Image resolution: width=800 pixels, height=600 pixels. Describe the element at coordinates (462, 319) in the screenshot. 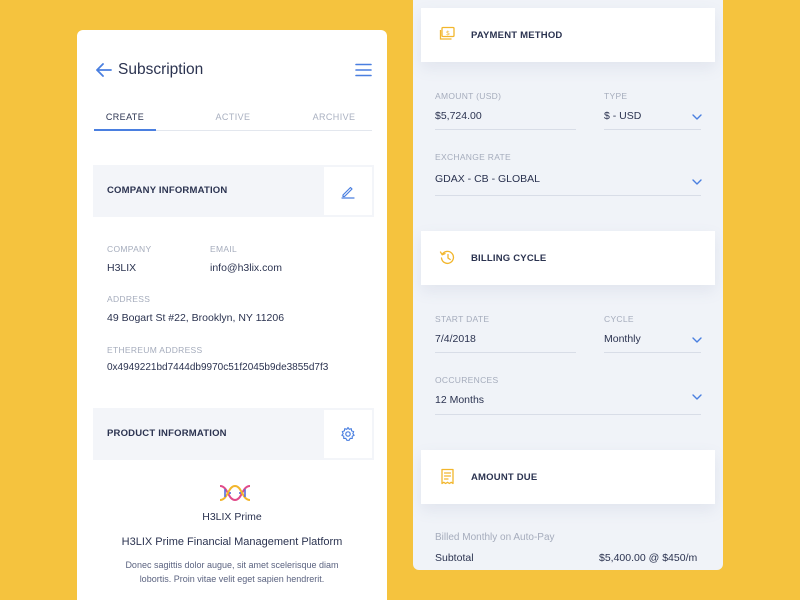

I see `start-date-label: START DATE` at that location.